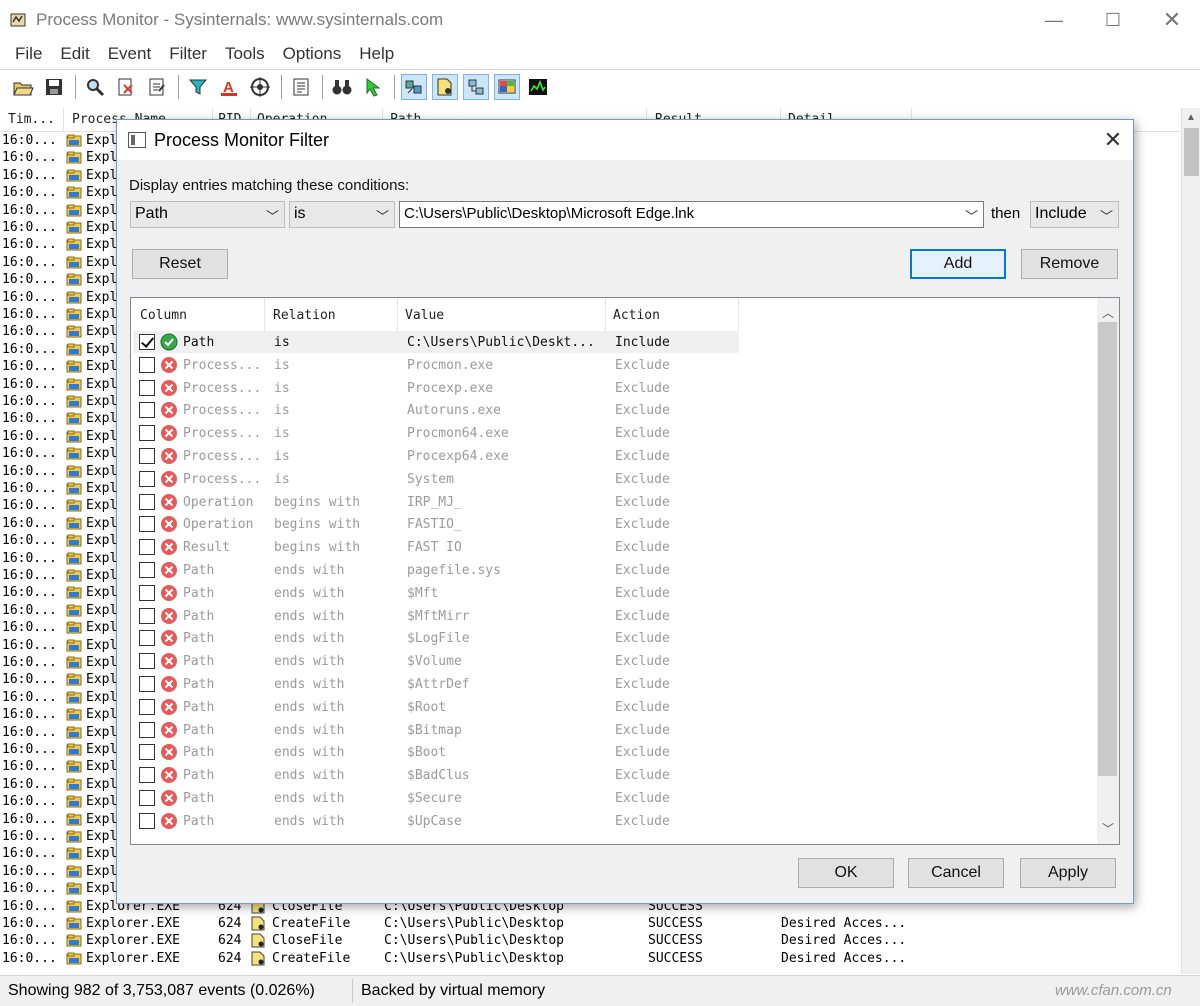 Image resolution: width=1200 pixels, height=1006 pixels. I want to click on filter-rule-row: Path ends with $Volume Exclude, so click(616, 661).